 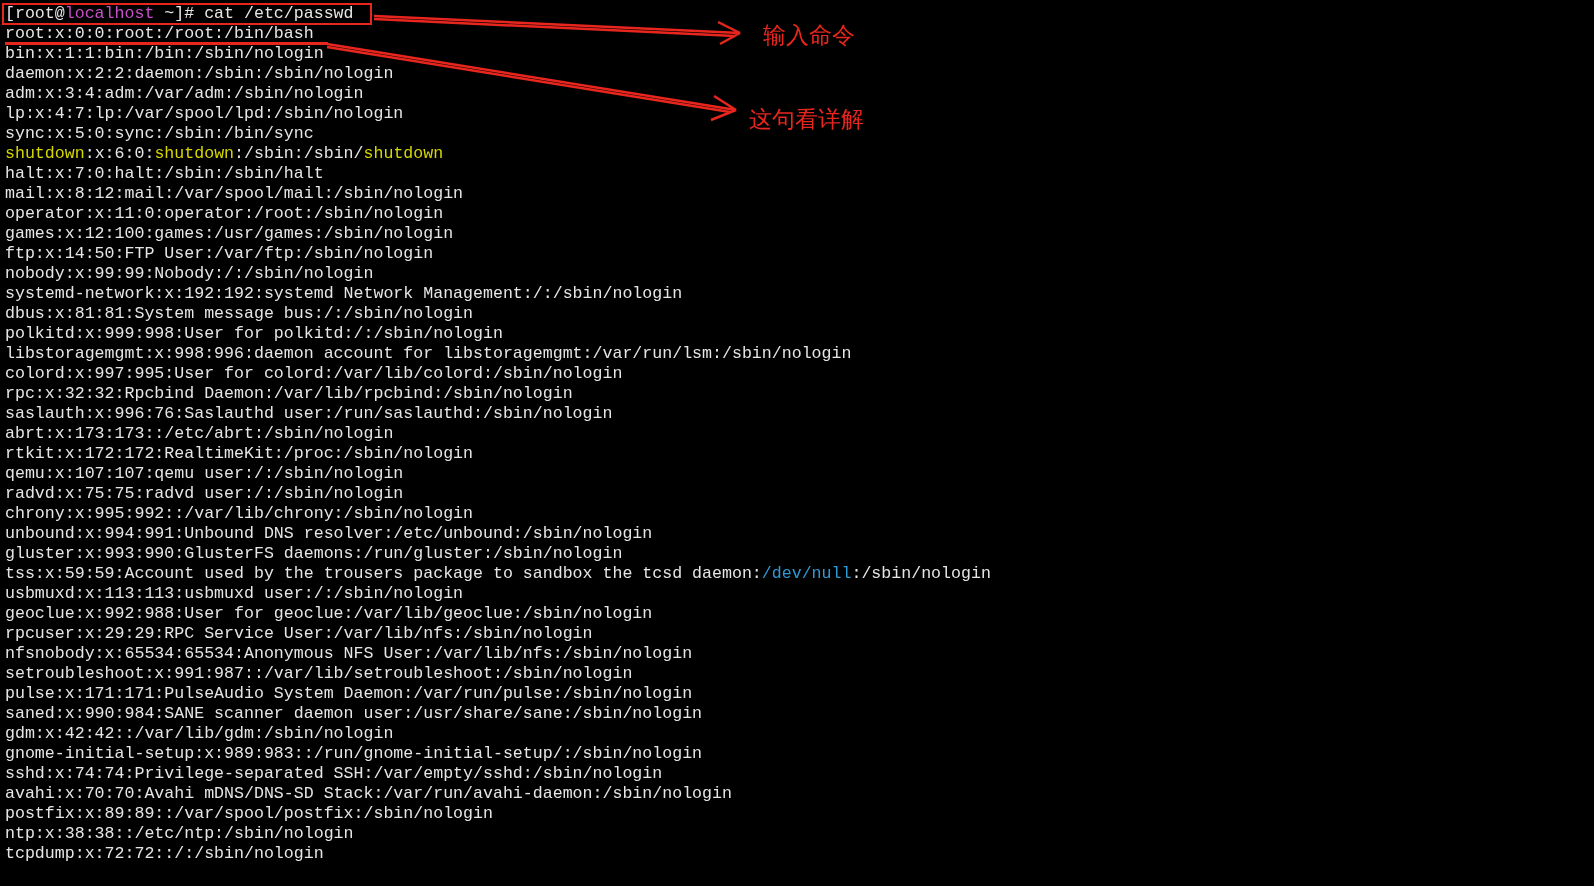 What do you see at coordinates (254, 334) in the screenshot?
I see `terminal-line: polkitd:x:999:998:User for polkitd:/:/sbin/nologin` at bounding box center [254, 334].